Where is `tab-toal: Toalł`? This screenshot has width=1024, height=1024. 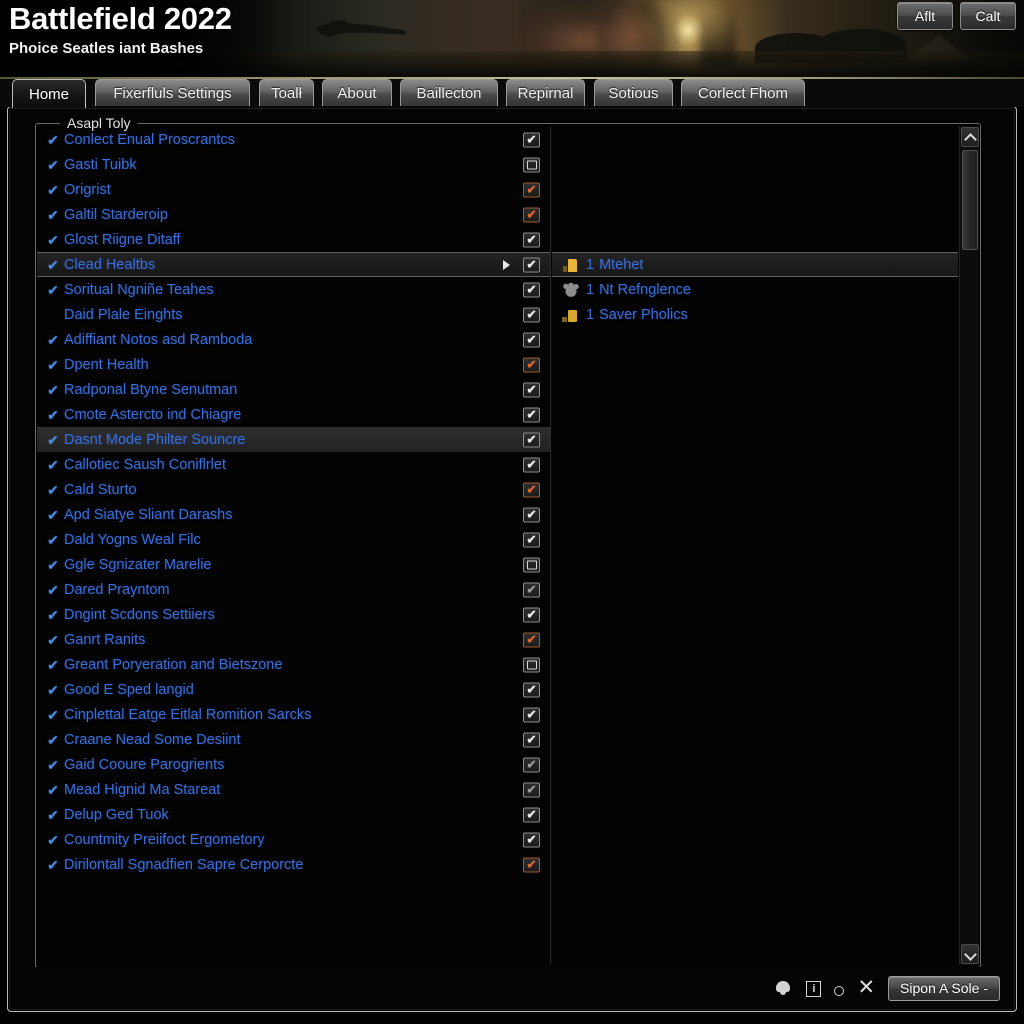 tab-toal: Toalł is located at coordinates (286, 92).